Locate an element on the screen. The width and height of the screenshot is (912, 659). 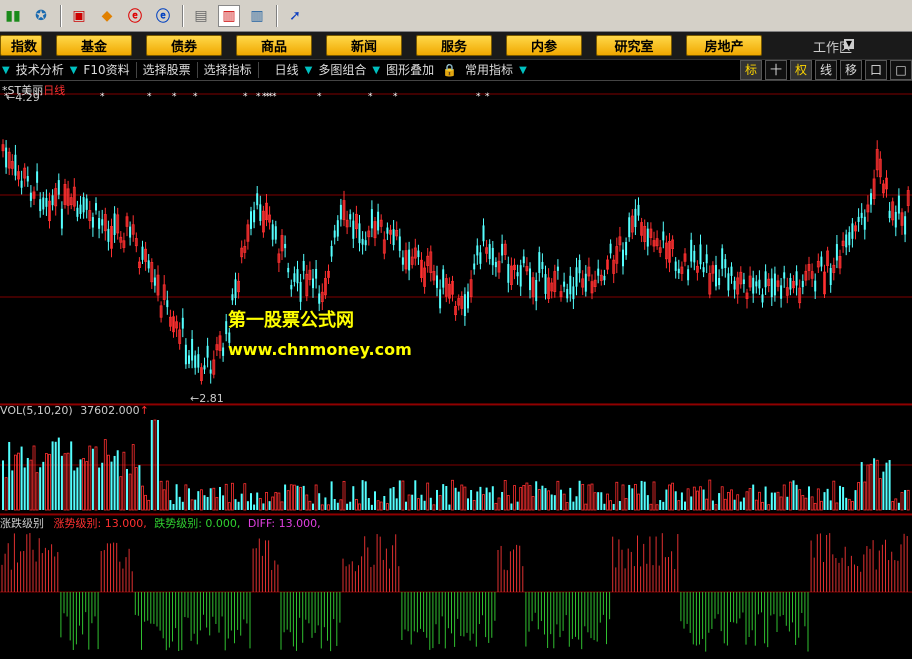
period-daily-button: 日线 is located at coordinates (282, 70).